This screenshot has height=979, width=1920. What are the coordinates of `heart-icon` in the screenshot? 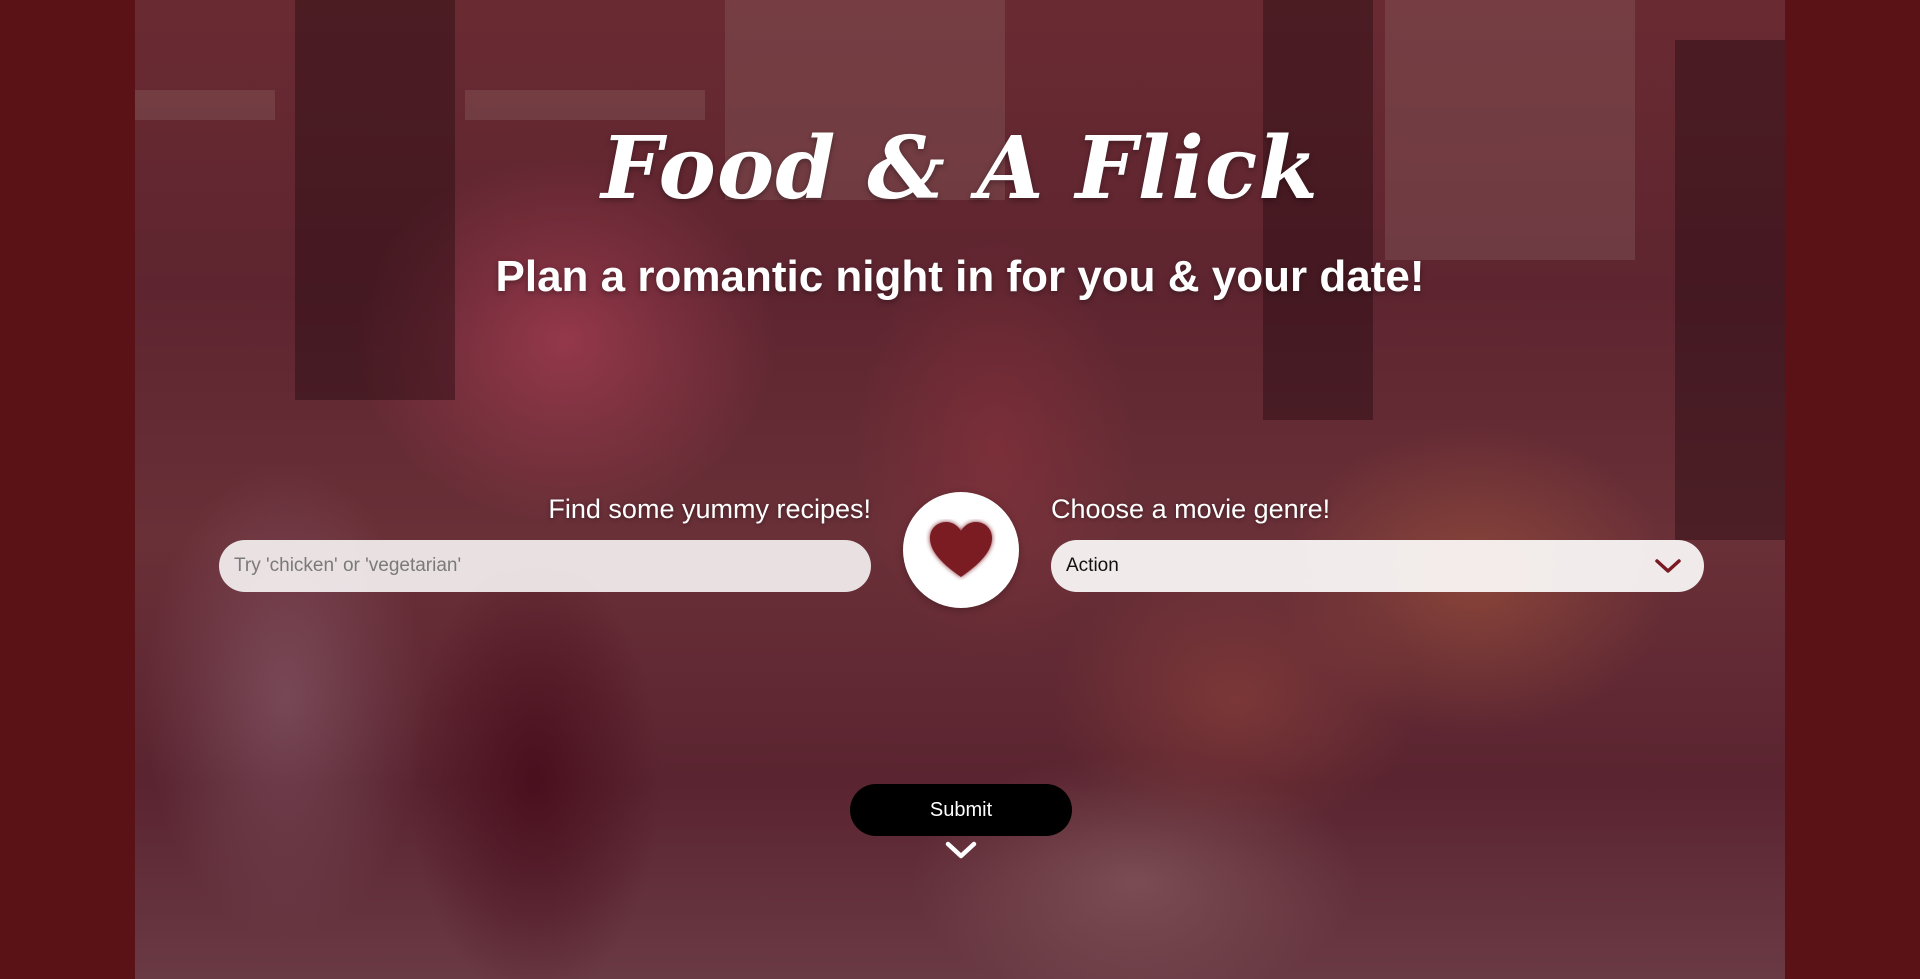 It's located at (961, 549).